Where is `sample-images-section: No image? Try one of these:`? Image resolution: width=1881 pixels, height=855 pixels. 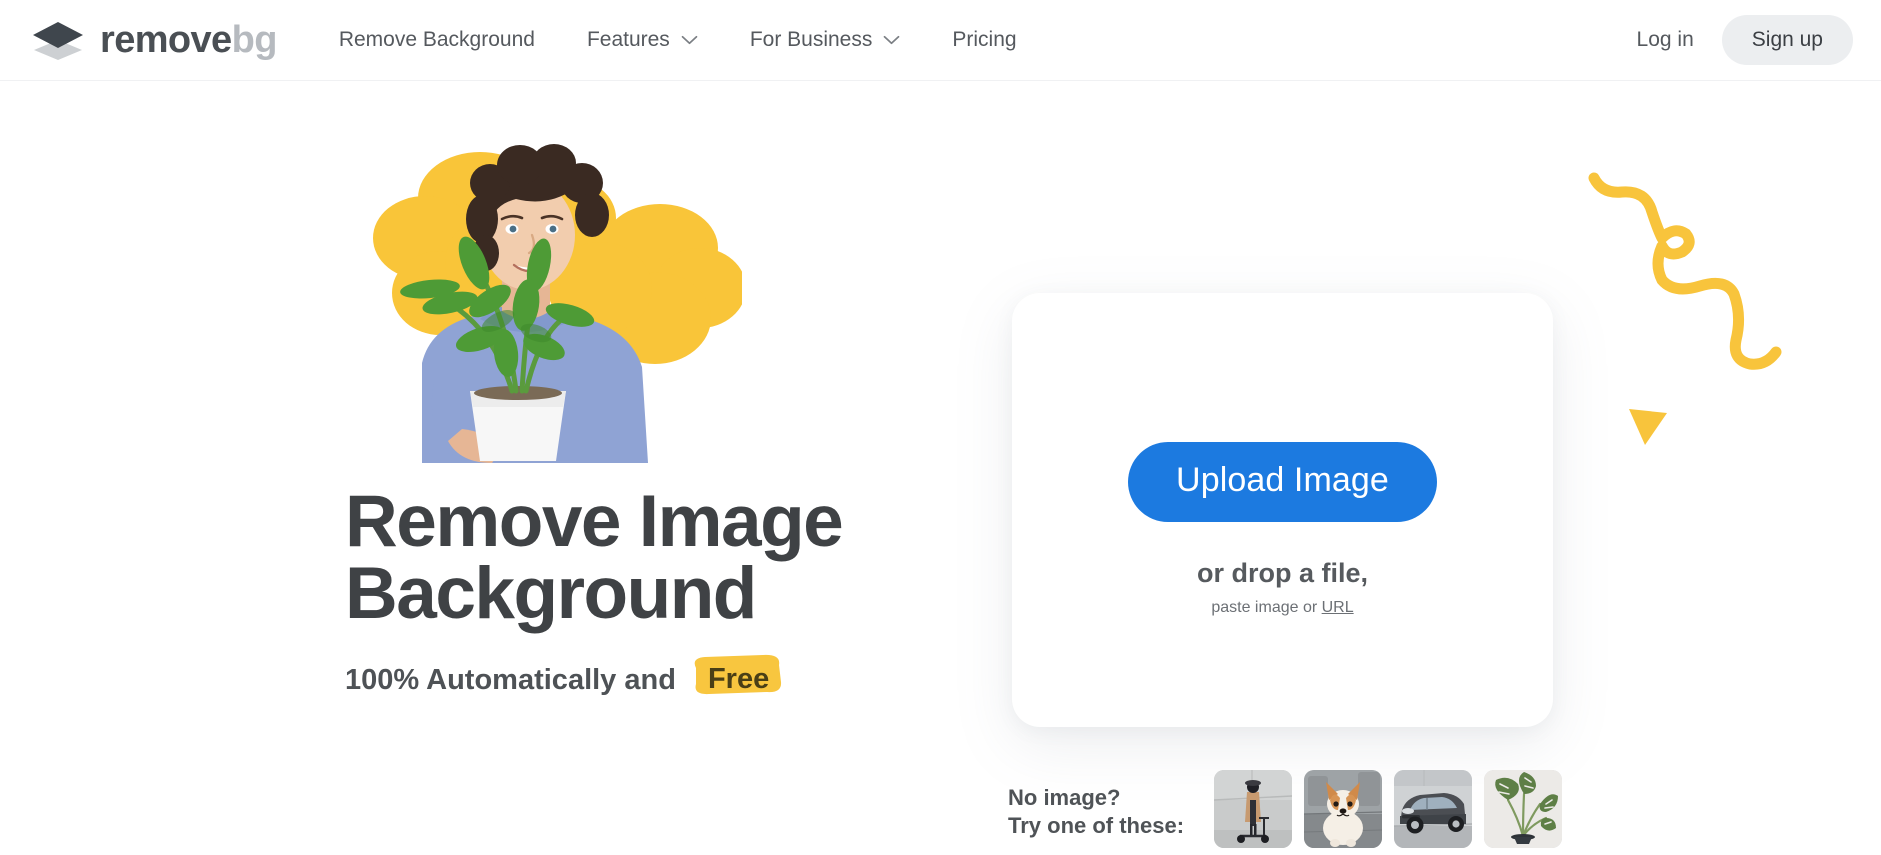
sample-images-section: No image? Try one of these: is located at coordinates (1285, 809).